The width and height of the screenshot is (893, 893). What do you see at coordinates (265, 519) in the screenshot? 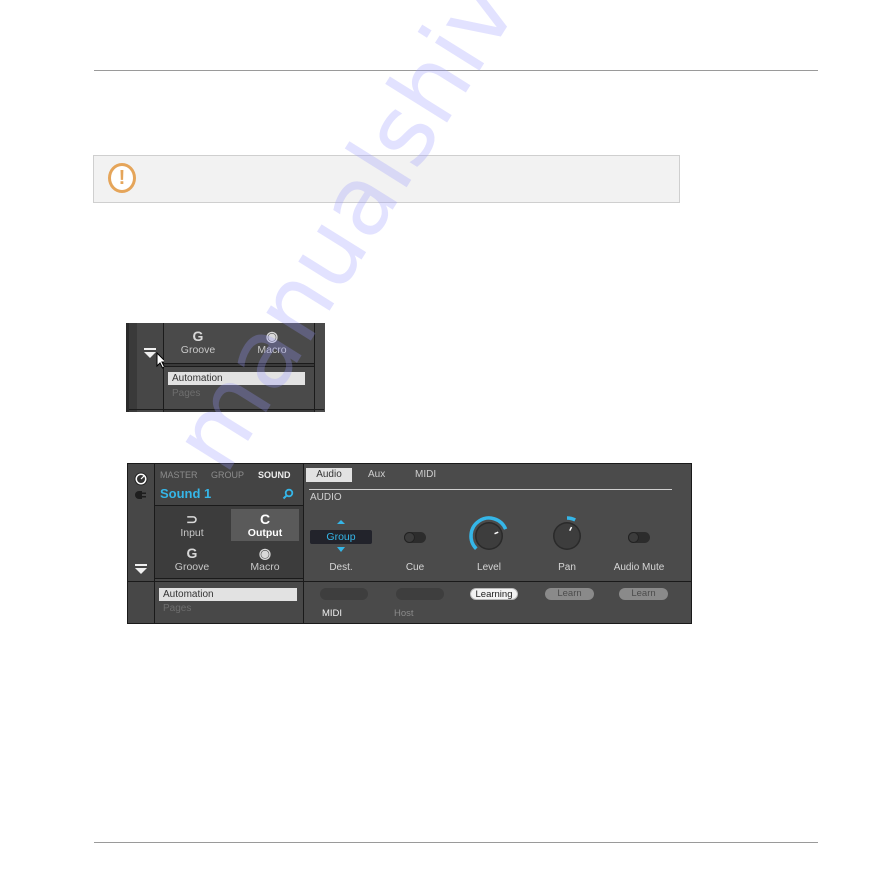
I see `output-icon: C` at bounding box center [265, 519].